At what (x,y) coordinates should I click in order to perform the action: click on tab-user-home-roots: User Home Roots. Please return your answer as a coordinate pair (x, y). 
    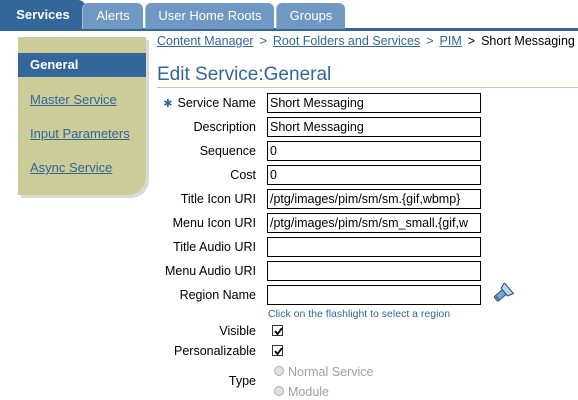
    Looking at the image, I should click on (209, 16).